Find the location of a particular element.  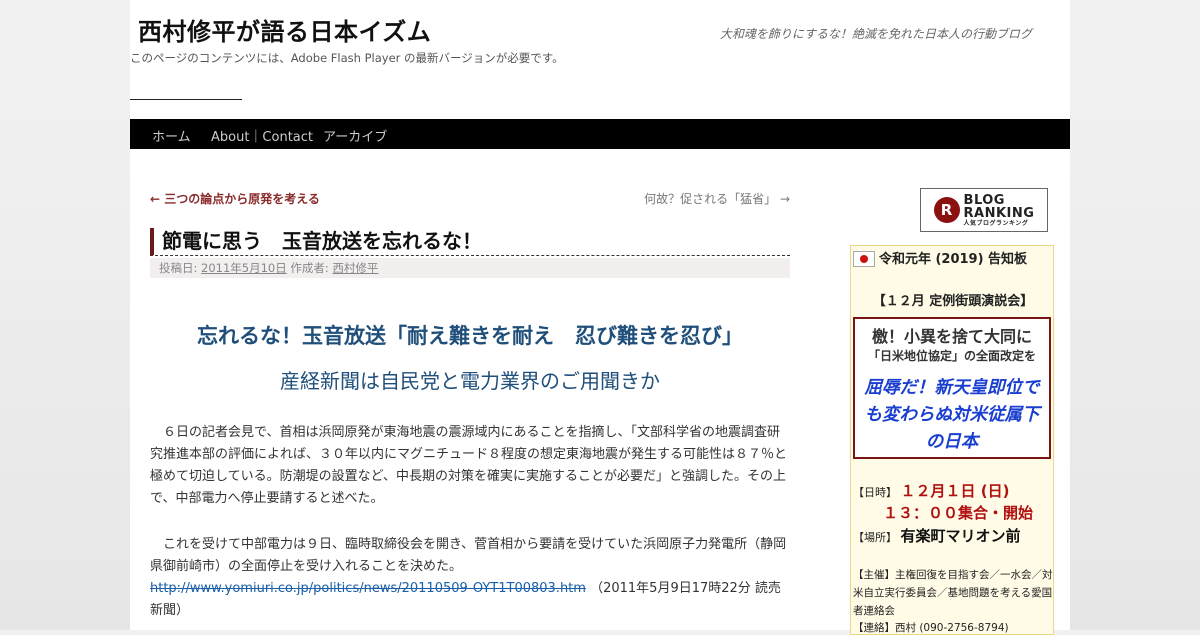

entry-meta: 投稿日: 2011年5月10日 作成者: 西村修平 is located at coordinates (470, 268).